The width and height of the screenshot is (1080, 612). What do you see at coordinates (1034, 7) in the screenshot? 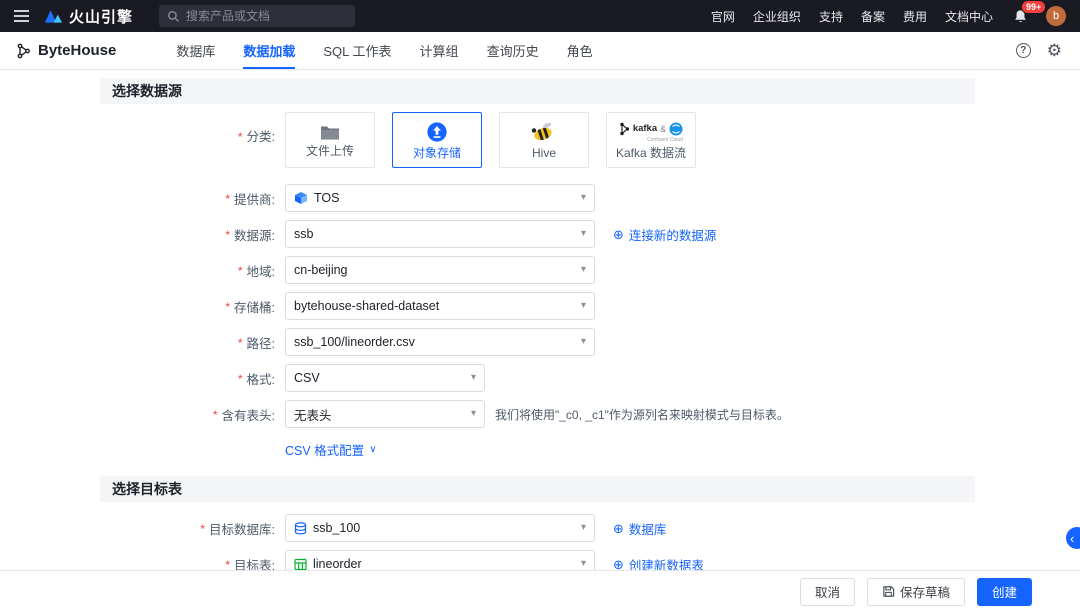
I see `notification-badge: 99+` at bounding box center [1034, 7].